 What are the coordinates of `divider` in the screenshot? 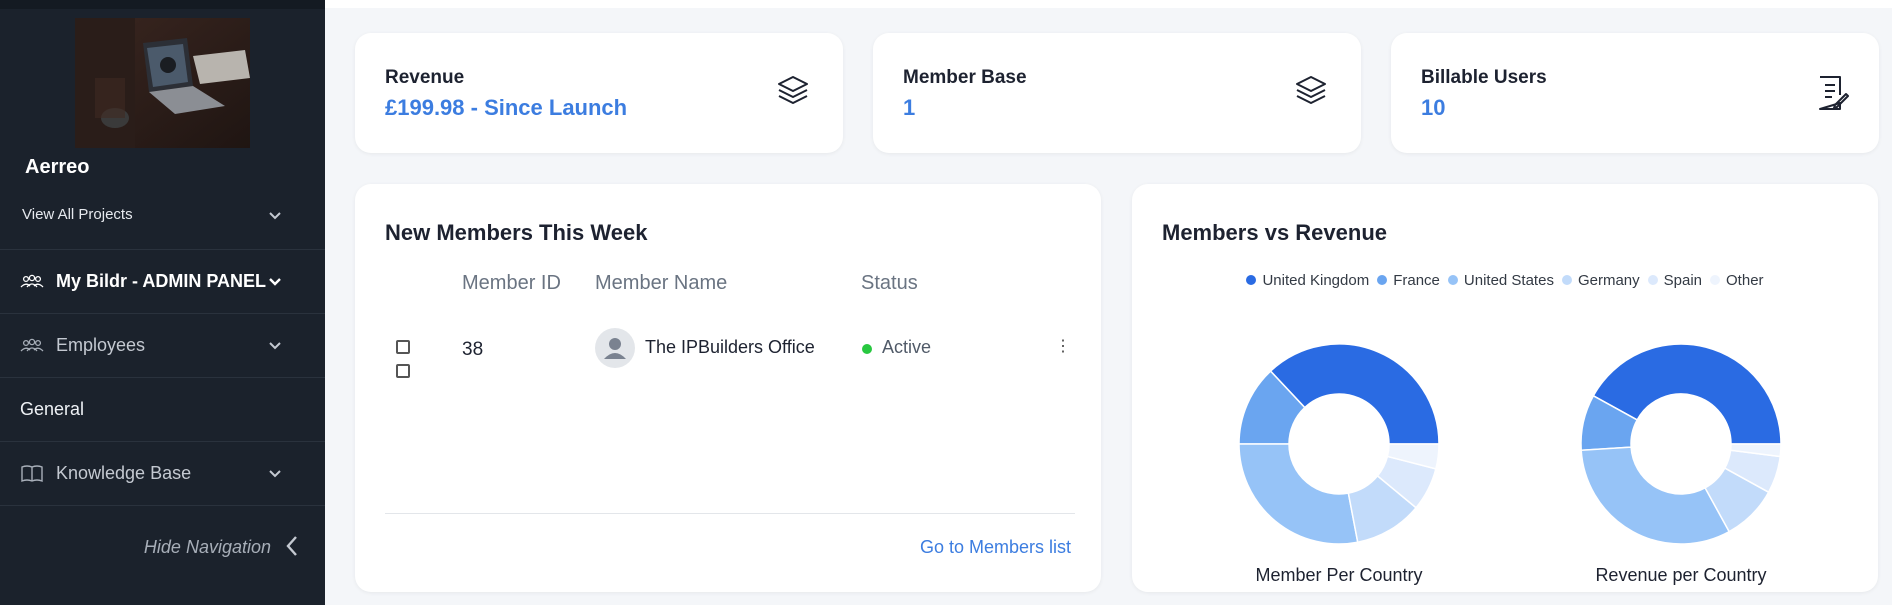 It's located at (730, 513).